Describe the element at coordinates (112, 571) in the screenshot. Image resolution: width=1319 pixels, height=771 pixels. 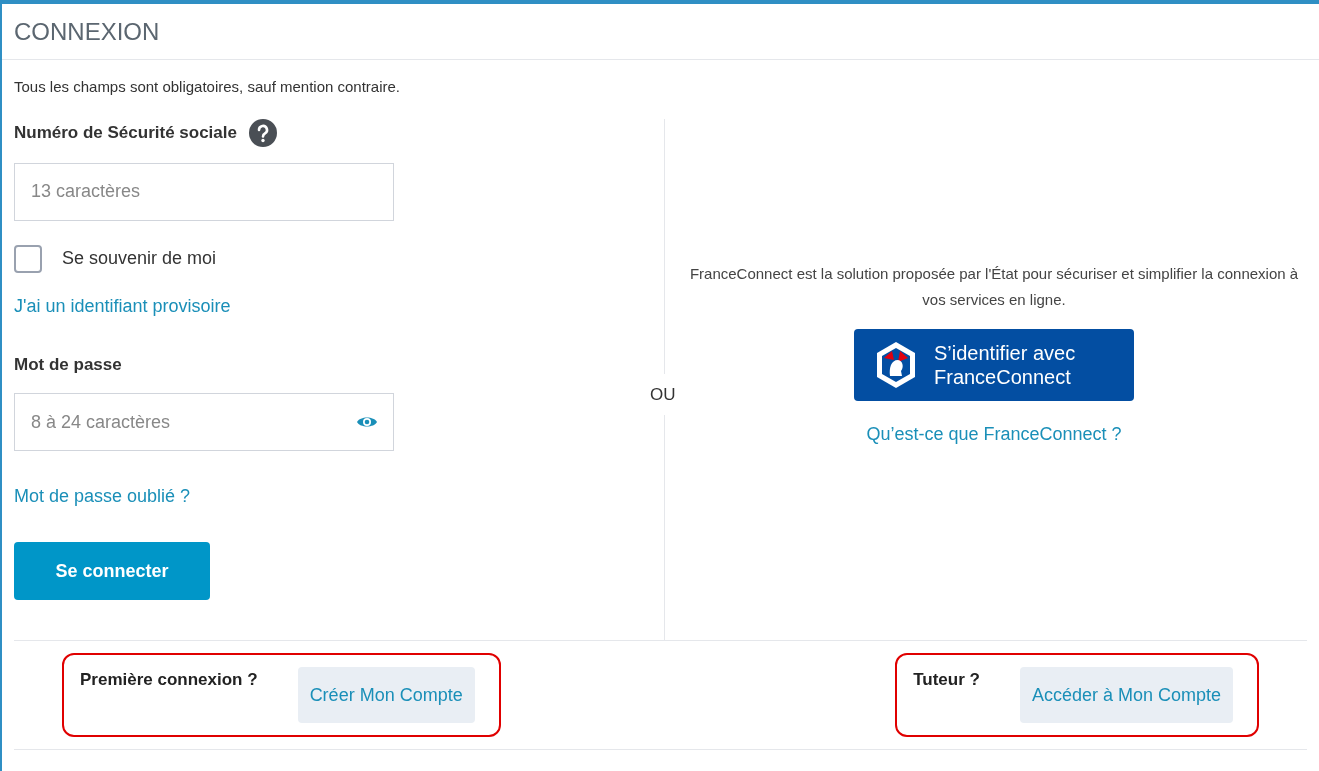
I see `login-button: Se connecter` at that location.